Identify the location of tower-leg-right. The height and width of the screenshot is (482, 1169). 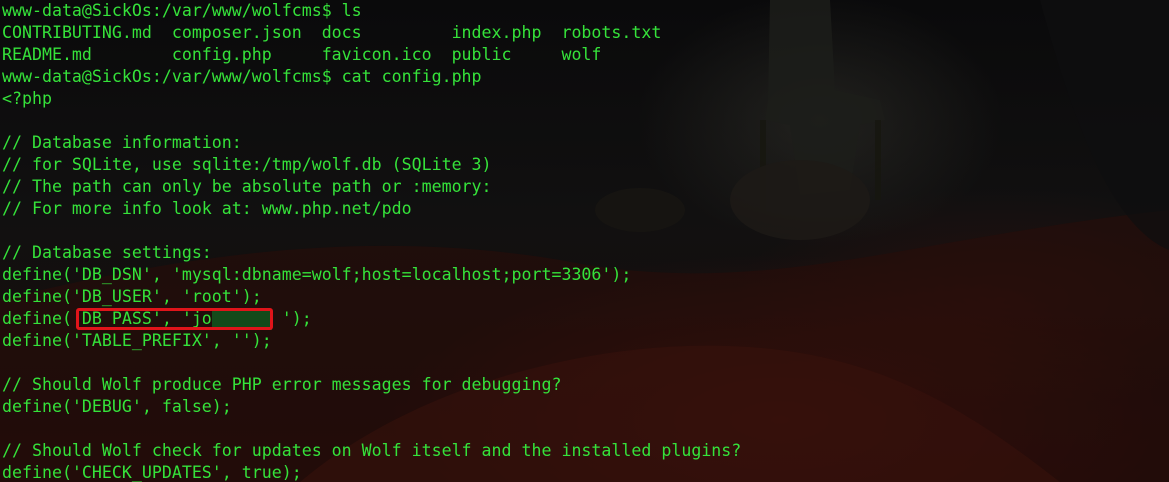
(878, 160).